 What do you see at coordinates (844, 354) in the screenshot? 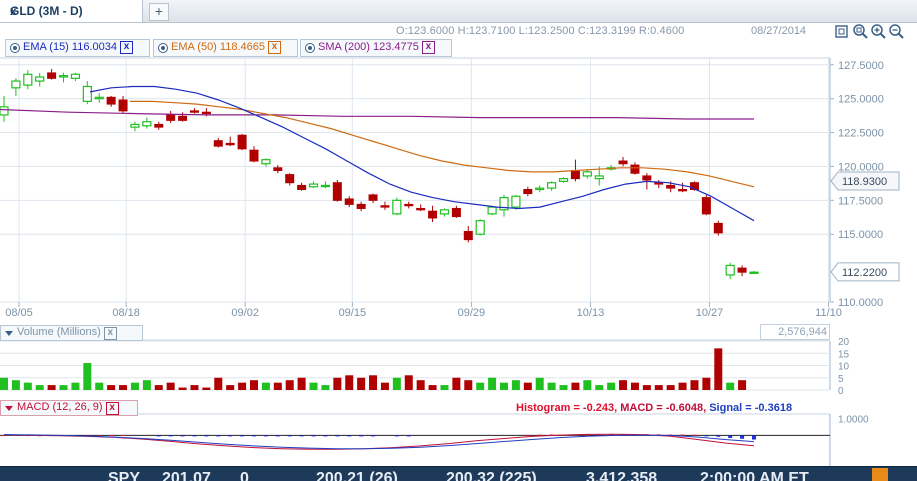
I see `volume-tick-label: 15` at bounding box center [844, 354].